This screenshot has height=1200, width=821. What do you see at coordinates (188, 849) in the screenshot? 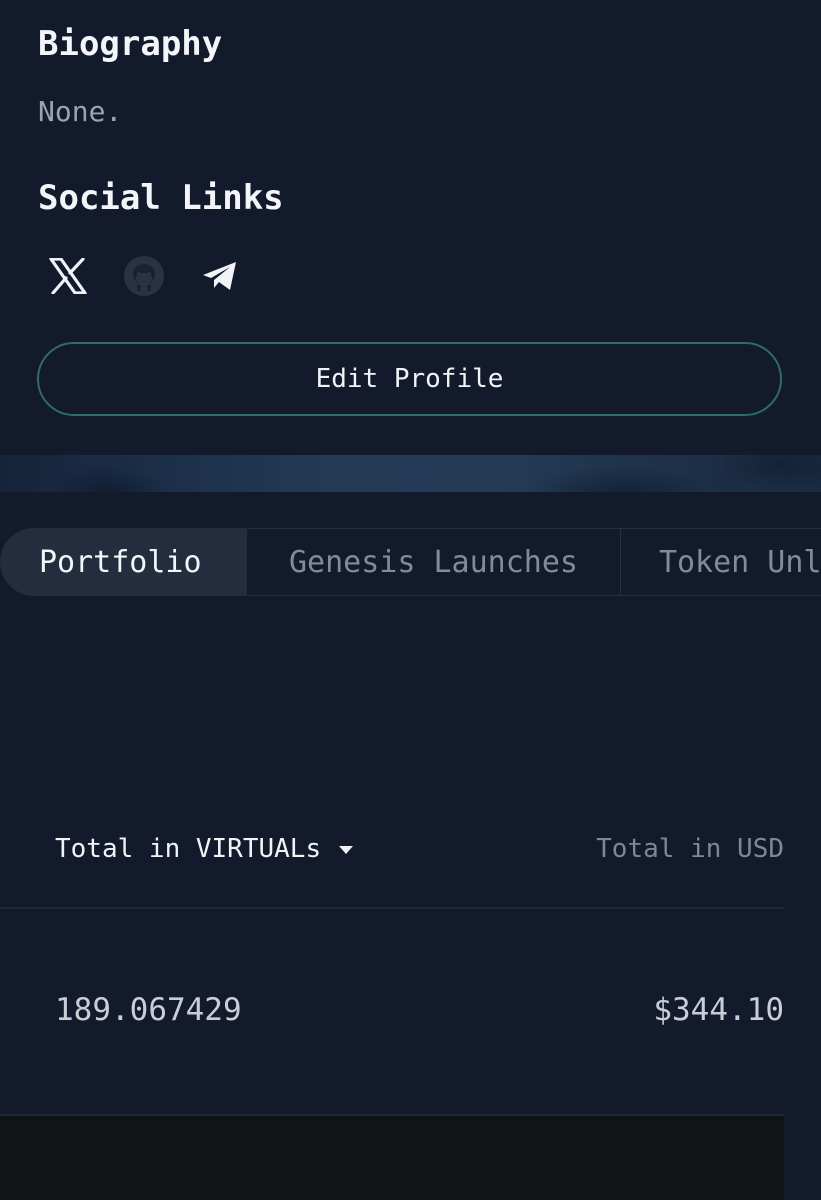
I see `total-virtuals-label: Total in VIRTUALs` at bounding box center [188, 849].